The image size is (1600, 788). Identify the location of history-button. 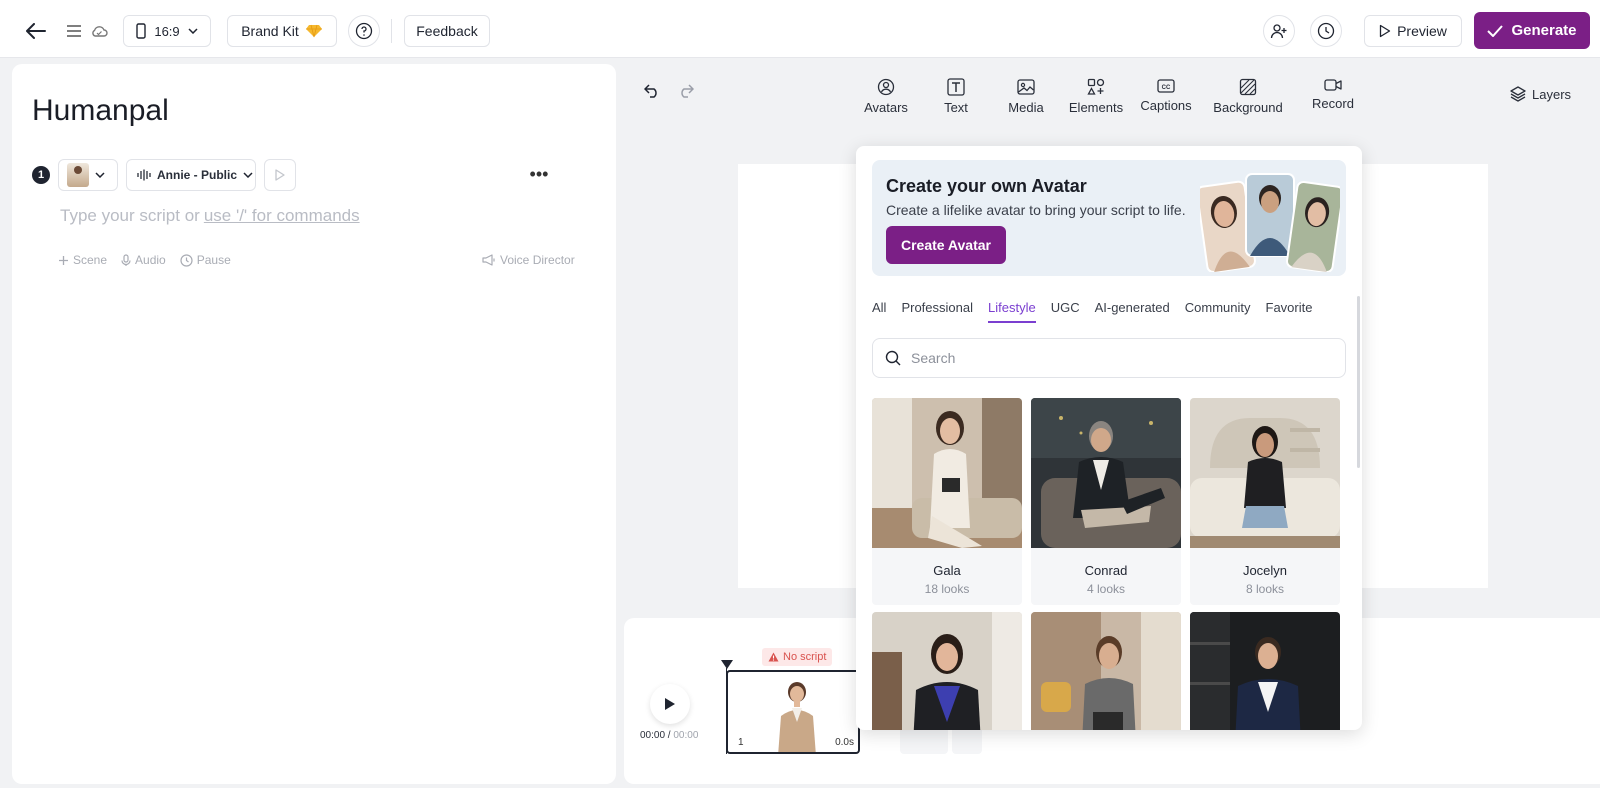
(1326, 31).